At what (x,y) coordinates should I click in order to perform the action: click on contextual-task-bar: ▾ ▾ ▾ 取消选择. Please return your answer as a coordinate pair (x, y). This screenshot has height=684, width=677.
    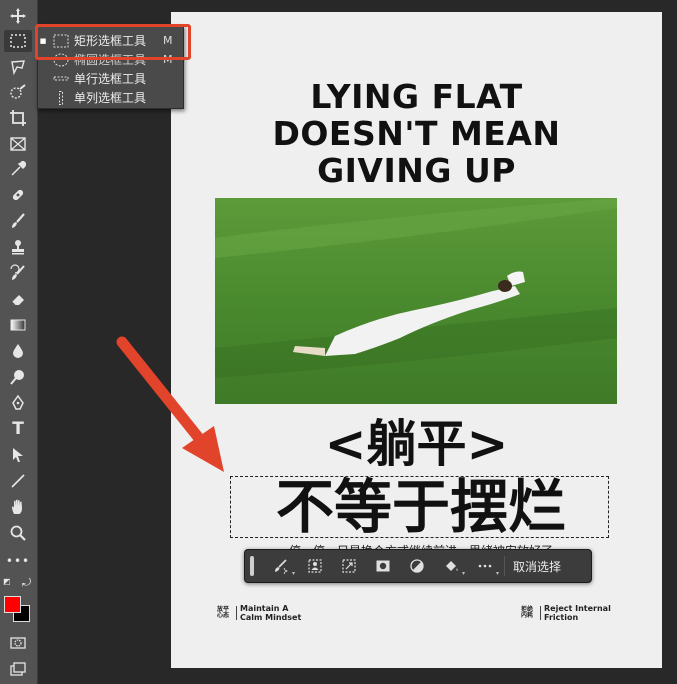
    Looking at the image, I should click on (418, 566).